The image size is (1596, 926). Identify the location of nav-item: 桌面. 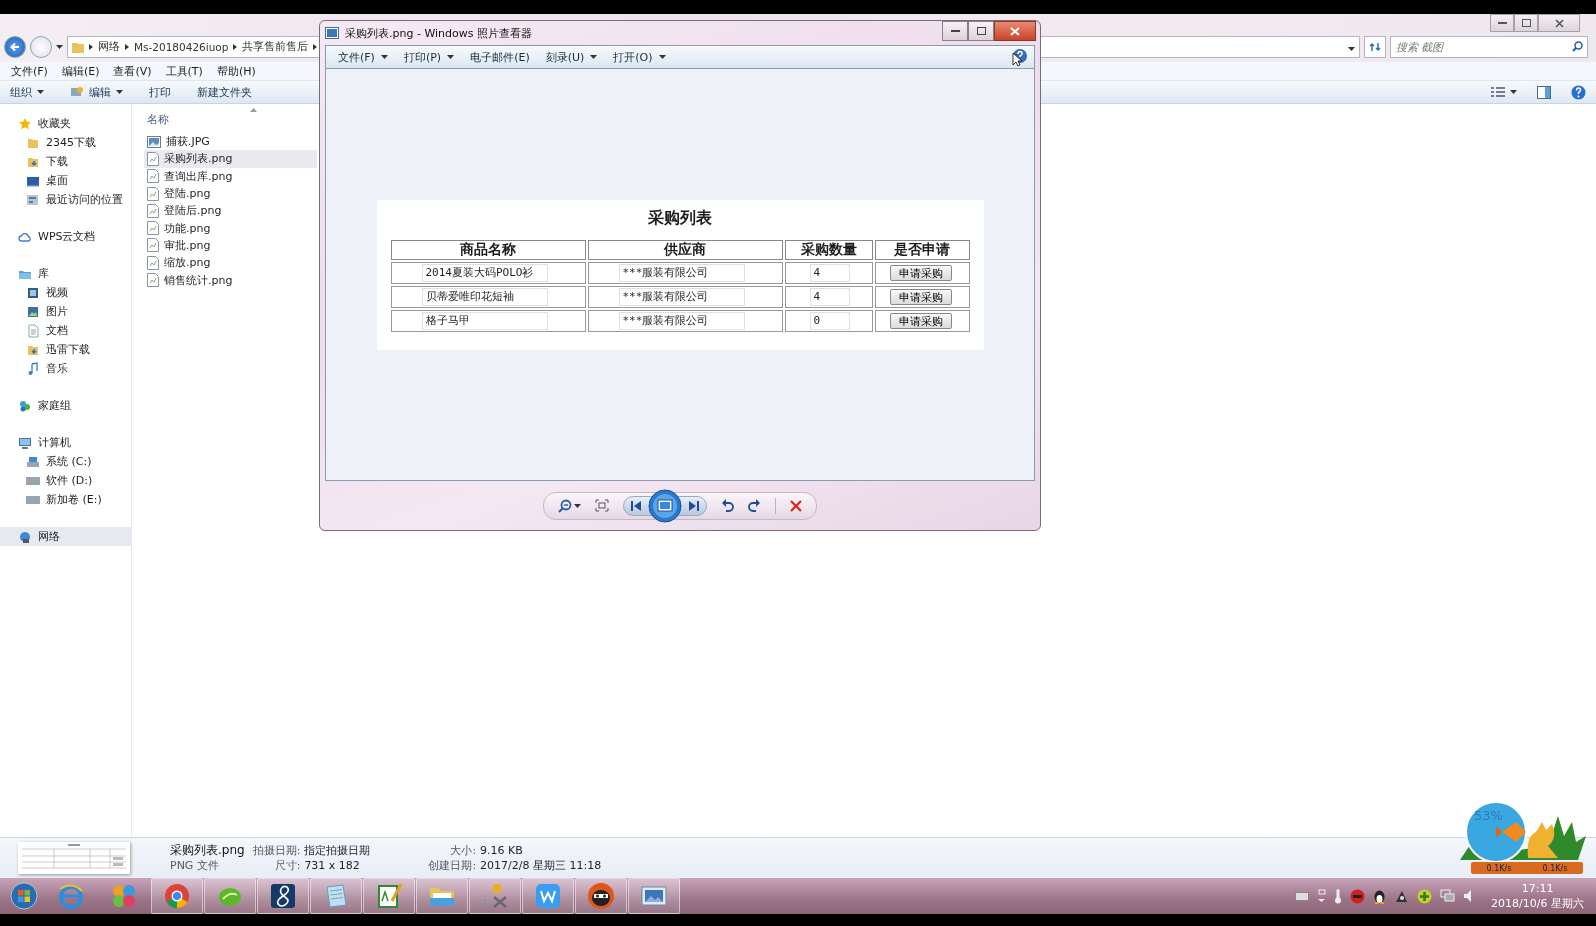
(65, 180).